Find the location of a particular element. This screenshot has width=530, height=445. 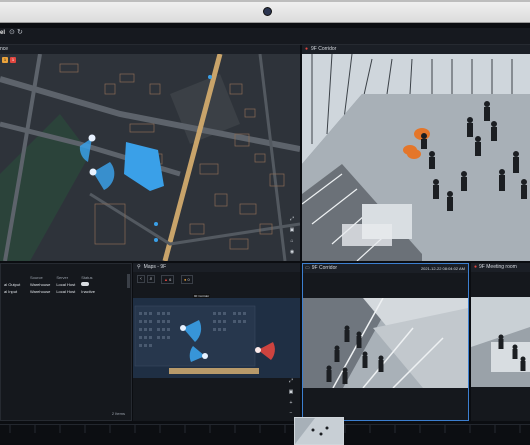

warning-icon: ● is located at coordinates (185, 279).